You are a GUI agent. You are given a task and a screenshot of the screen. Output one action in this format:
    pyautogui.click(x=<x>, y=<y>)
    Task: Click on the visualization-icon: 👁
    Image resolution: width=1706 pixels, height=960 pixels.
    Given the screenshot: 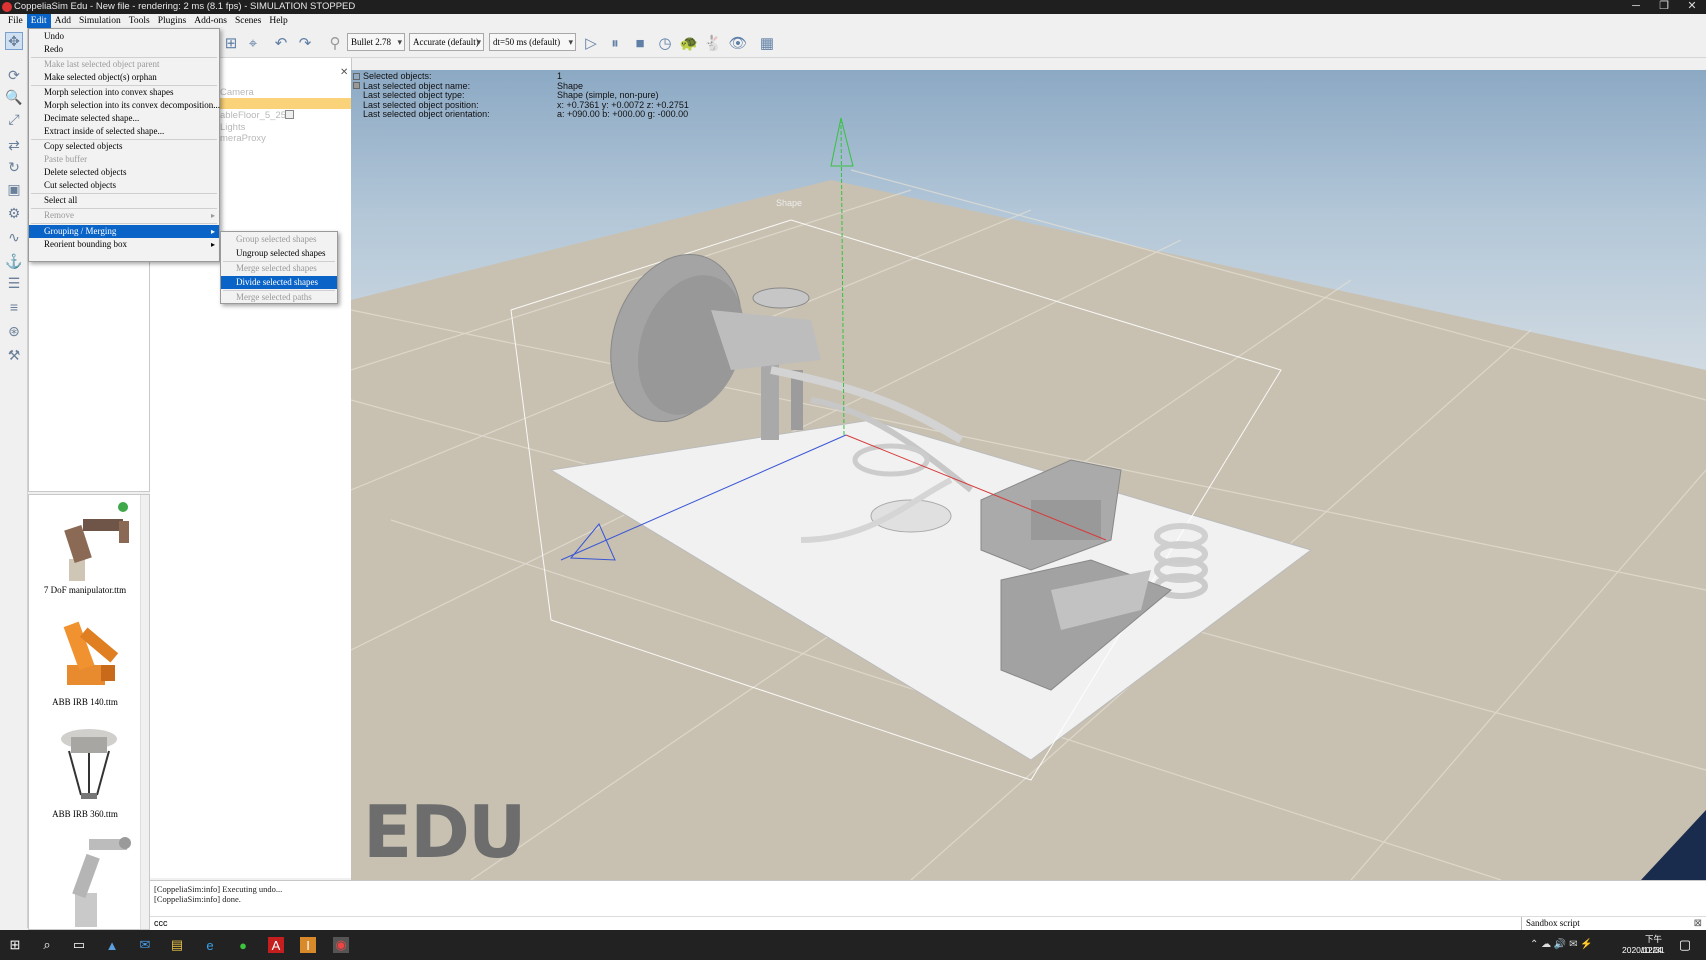 What is the action you would take?
    pyautogui.click(x=737, y=43)
    